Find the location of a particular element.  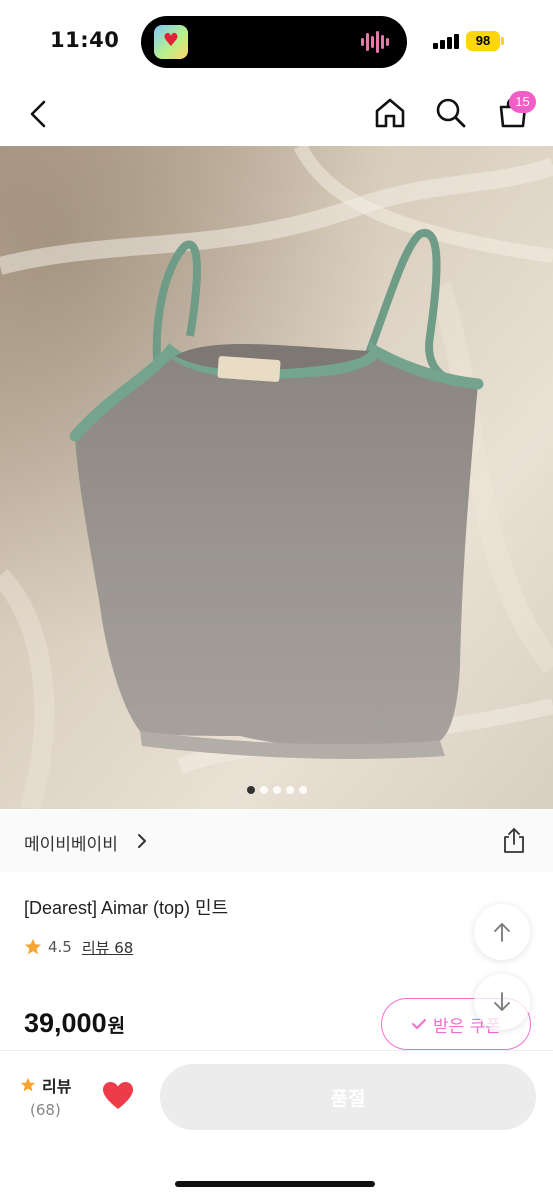

cart-count-badge: 15 is located at coordinates (522, 102).